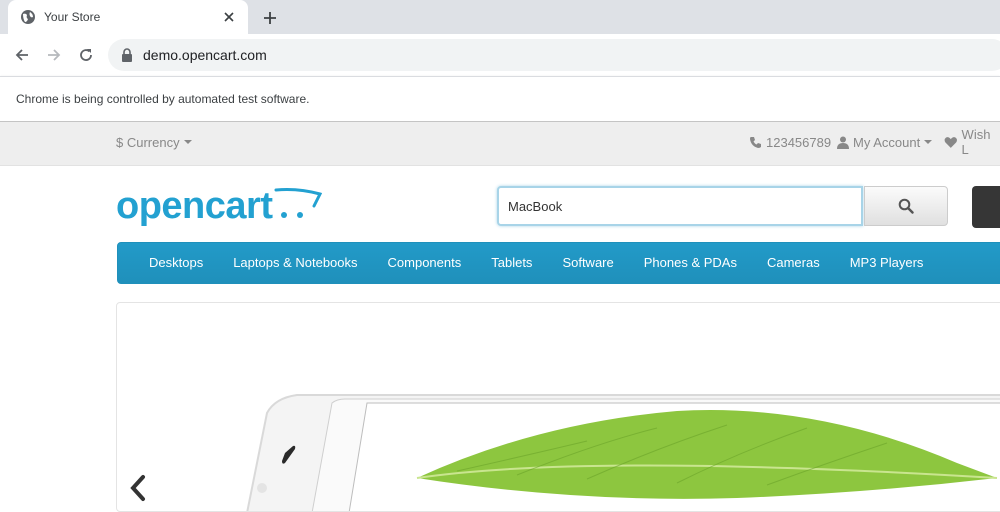  What do you see at coordinates (587, 263) in the screenshot?
I see `menu-item-software: Software` at bounding box center [587, 263].